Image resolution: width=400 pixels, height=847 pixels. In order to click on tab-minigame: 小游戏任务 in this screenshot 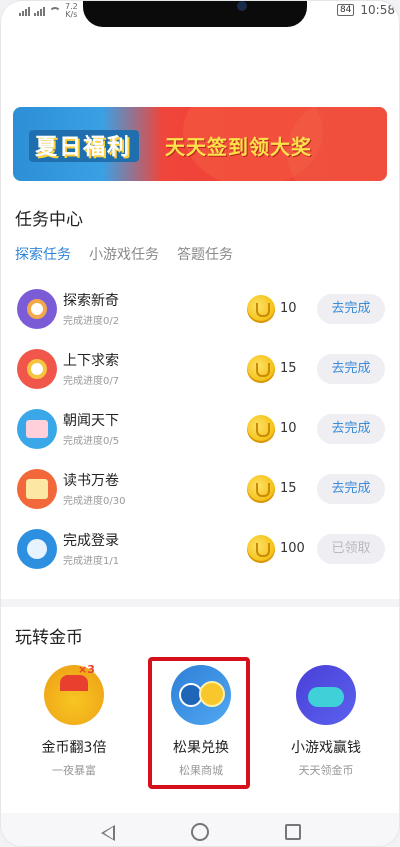, I will do `click(124, 254)`.